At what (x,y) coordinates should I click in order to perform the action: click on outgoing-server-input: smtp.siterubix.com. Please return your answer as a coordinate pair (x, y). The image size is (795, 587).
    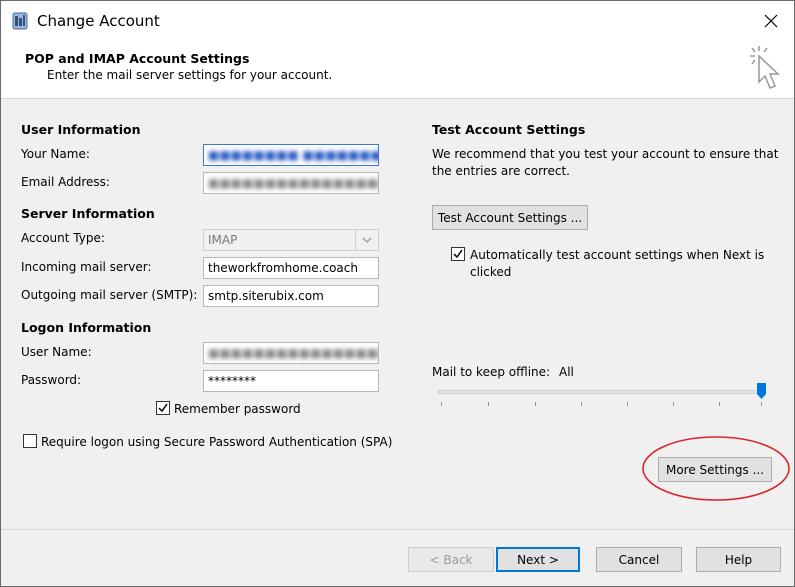
    Looking at the image, I should click on (291, 296).